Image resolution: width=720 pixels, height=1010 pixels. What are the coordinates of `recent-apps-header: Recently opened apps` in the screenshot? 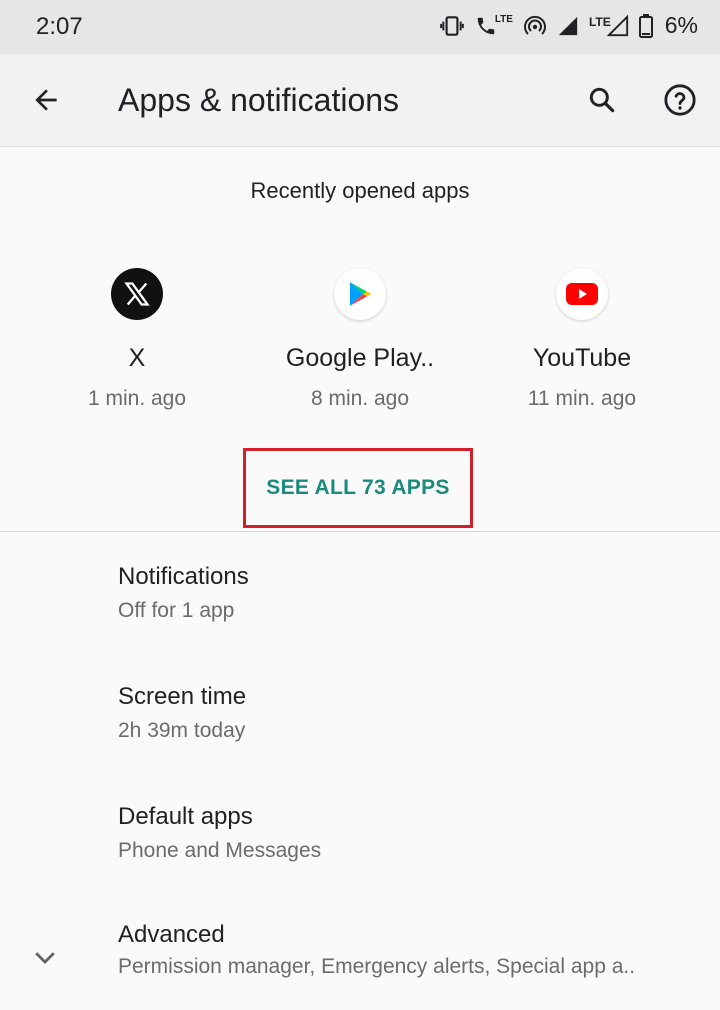 It's located at (360, 190).